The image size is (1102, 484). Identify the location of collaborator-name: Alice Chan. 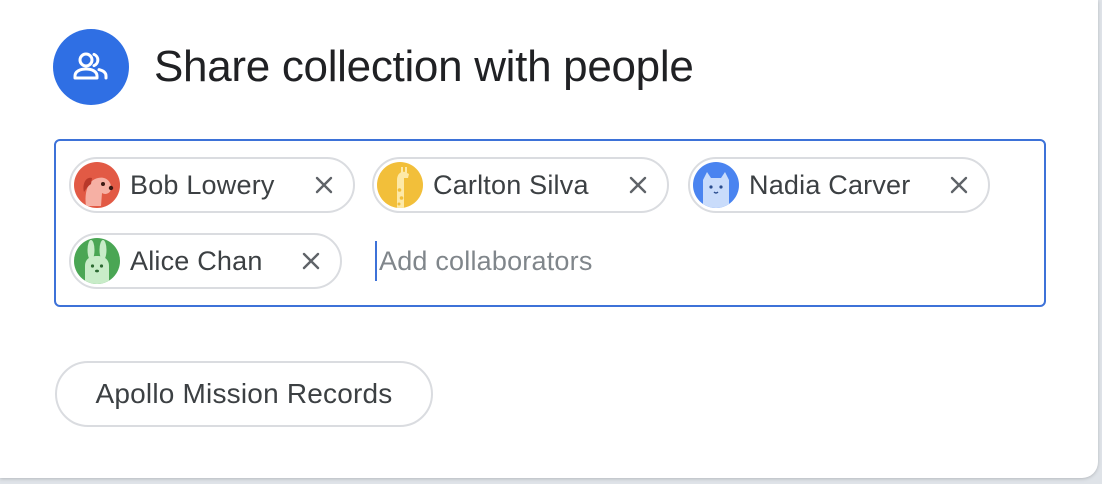
(196, 260).